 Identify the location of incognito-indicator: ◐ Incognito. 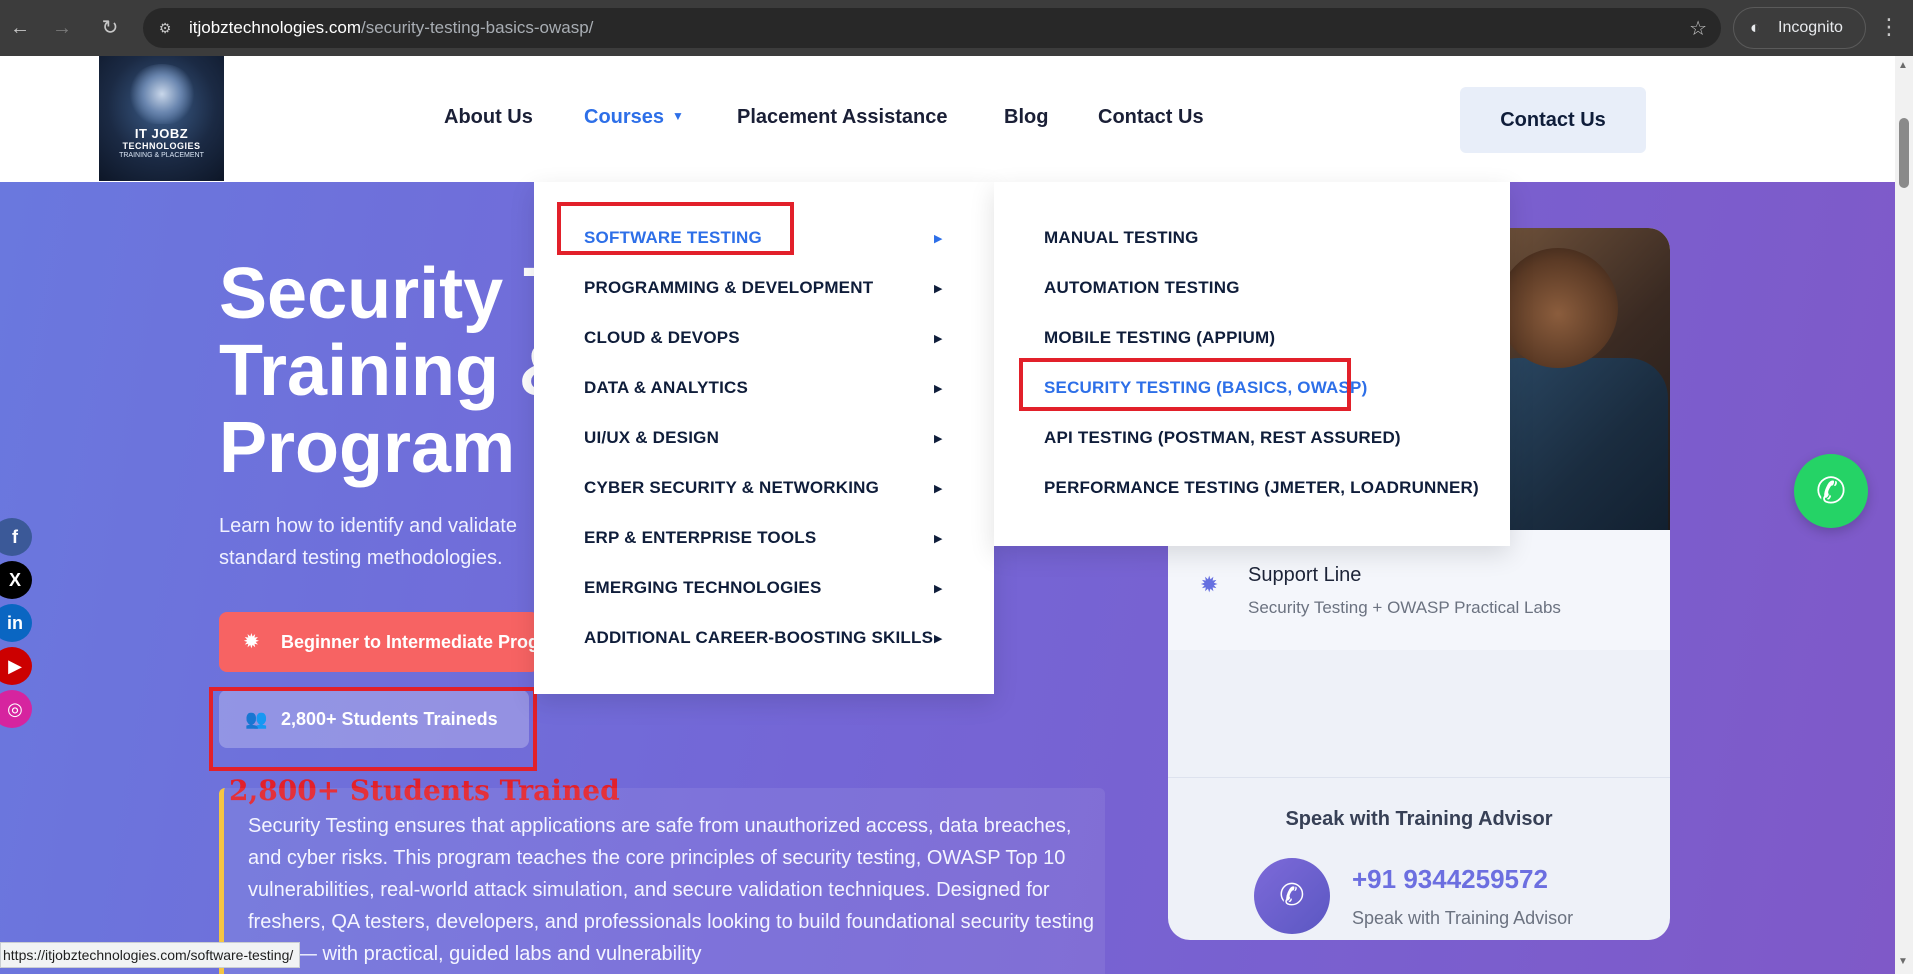
(1799, 28).